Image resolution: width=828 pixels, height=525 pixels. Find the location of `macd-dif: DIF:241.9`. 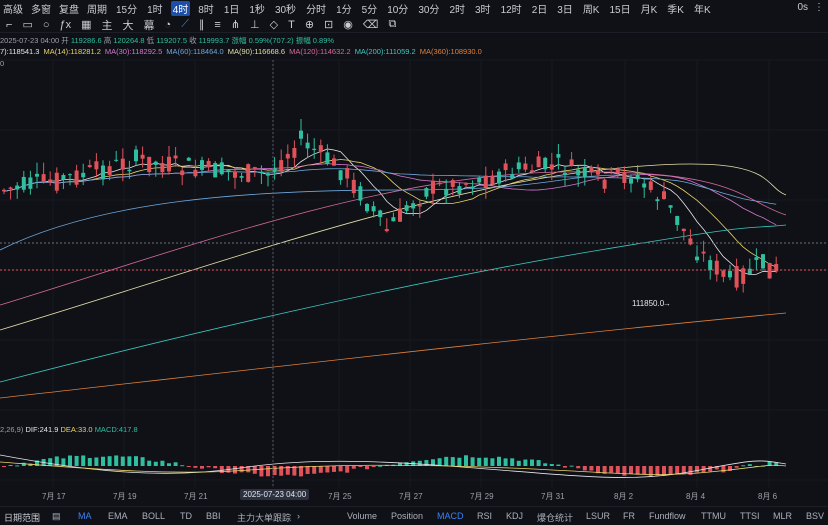

macd-dif: DIF:241.9 is located at coordinates (42, 429).